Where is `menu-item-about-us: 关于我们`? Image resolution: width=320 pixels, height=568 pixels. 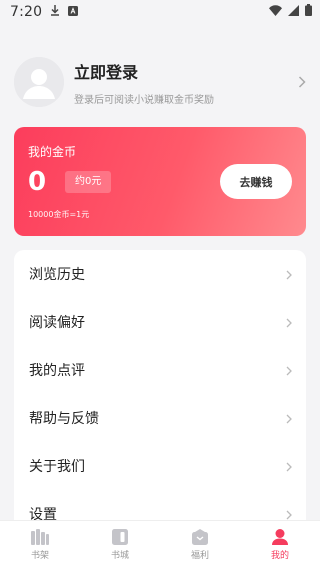
menu-item-about-us: 关于我们 is located at coordinates (160, 466).